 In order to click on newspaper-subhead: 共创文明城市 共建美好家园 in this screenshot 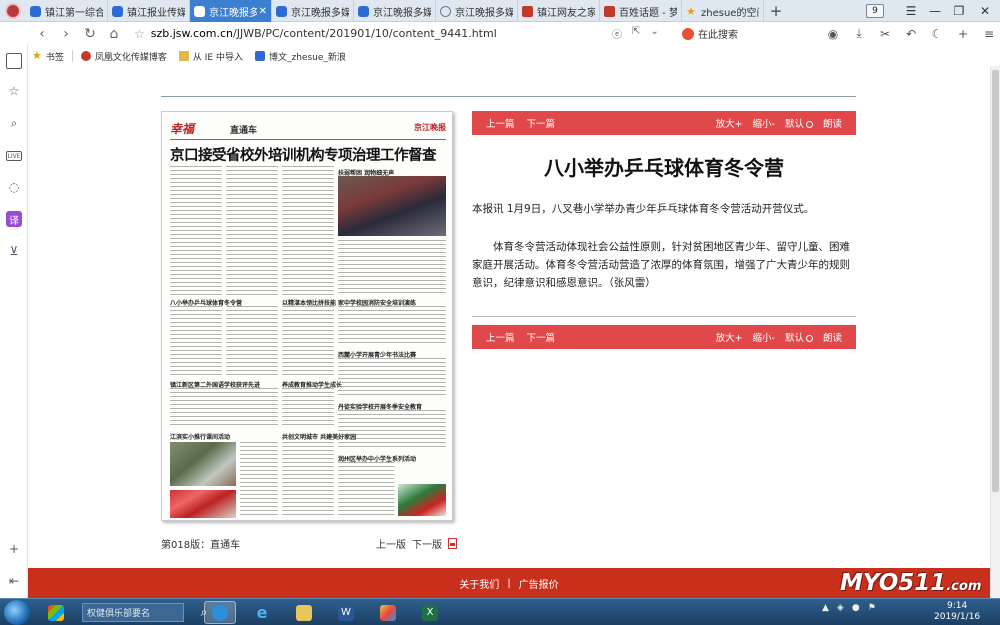, I will do `click(319, 436)`.